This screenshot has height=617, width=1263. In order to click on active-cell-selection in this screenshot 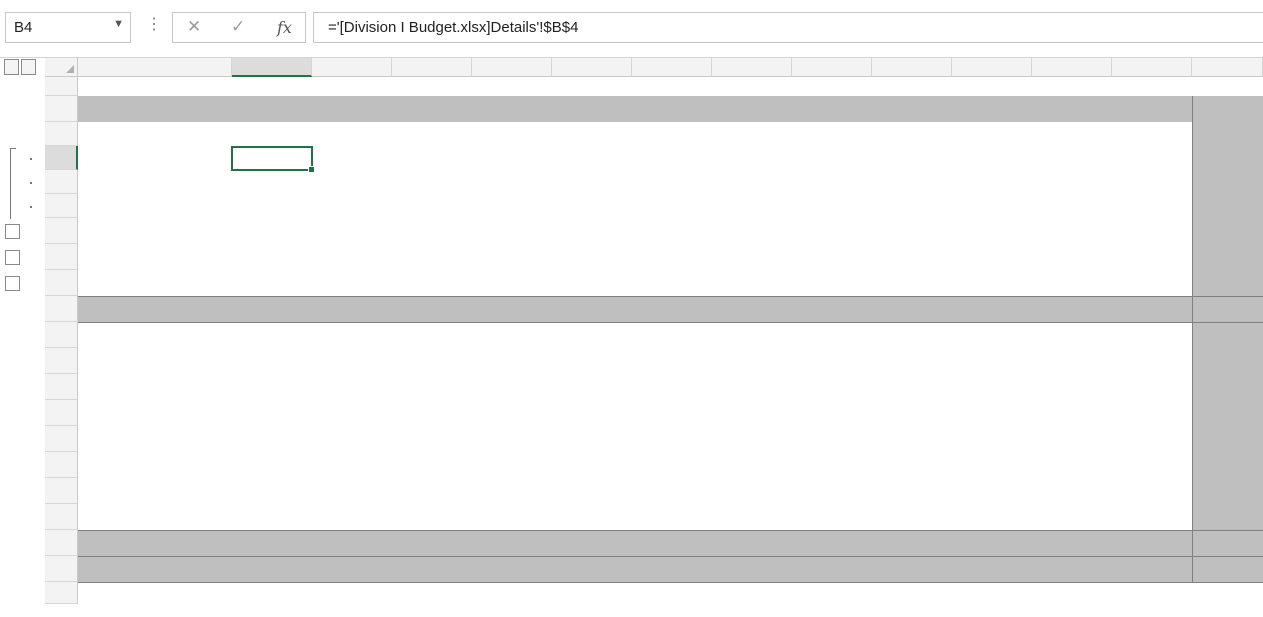, I will do `click(273, 159)`.